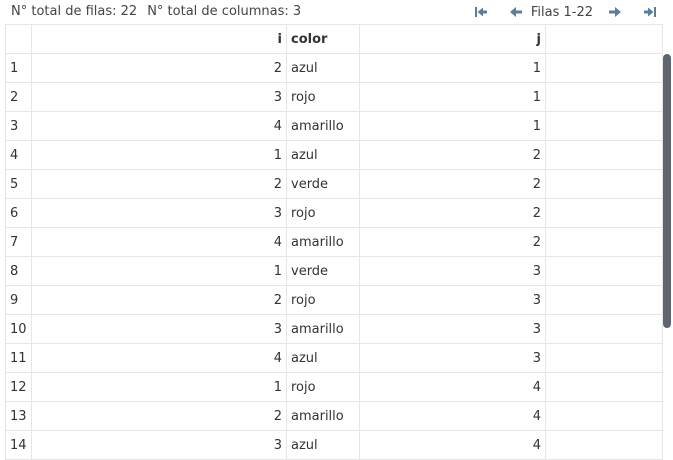 The width and height of the screenshot is (673, 460). Describe the element at coordinates (667, 191) in the screenshot. I see `vertical-scrollbar` at that location.